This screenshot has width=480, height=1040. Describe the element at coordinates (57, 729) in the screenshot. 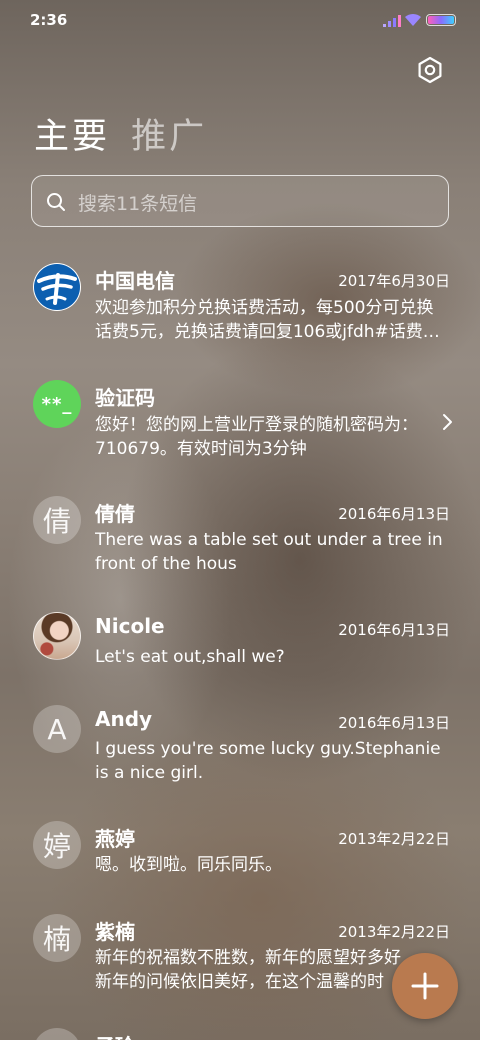

I see `avatar: A` at that location.